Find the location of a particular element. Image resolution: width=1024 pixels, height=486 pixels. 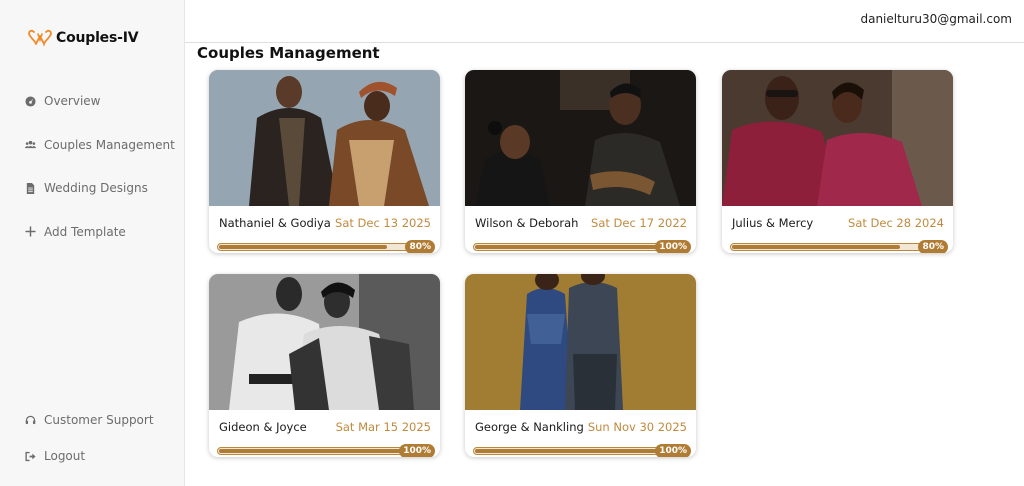

sidebar-item-label: Logout is located at coordinates (65, 456).